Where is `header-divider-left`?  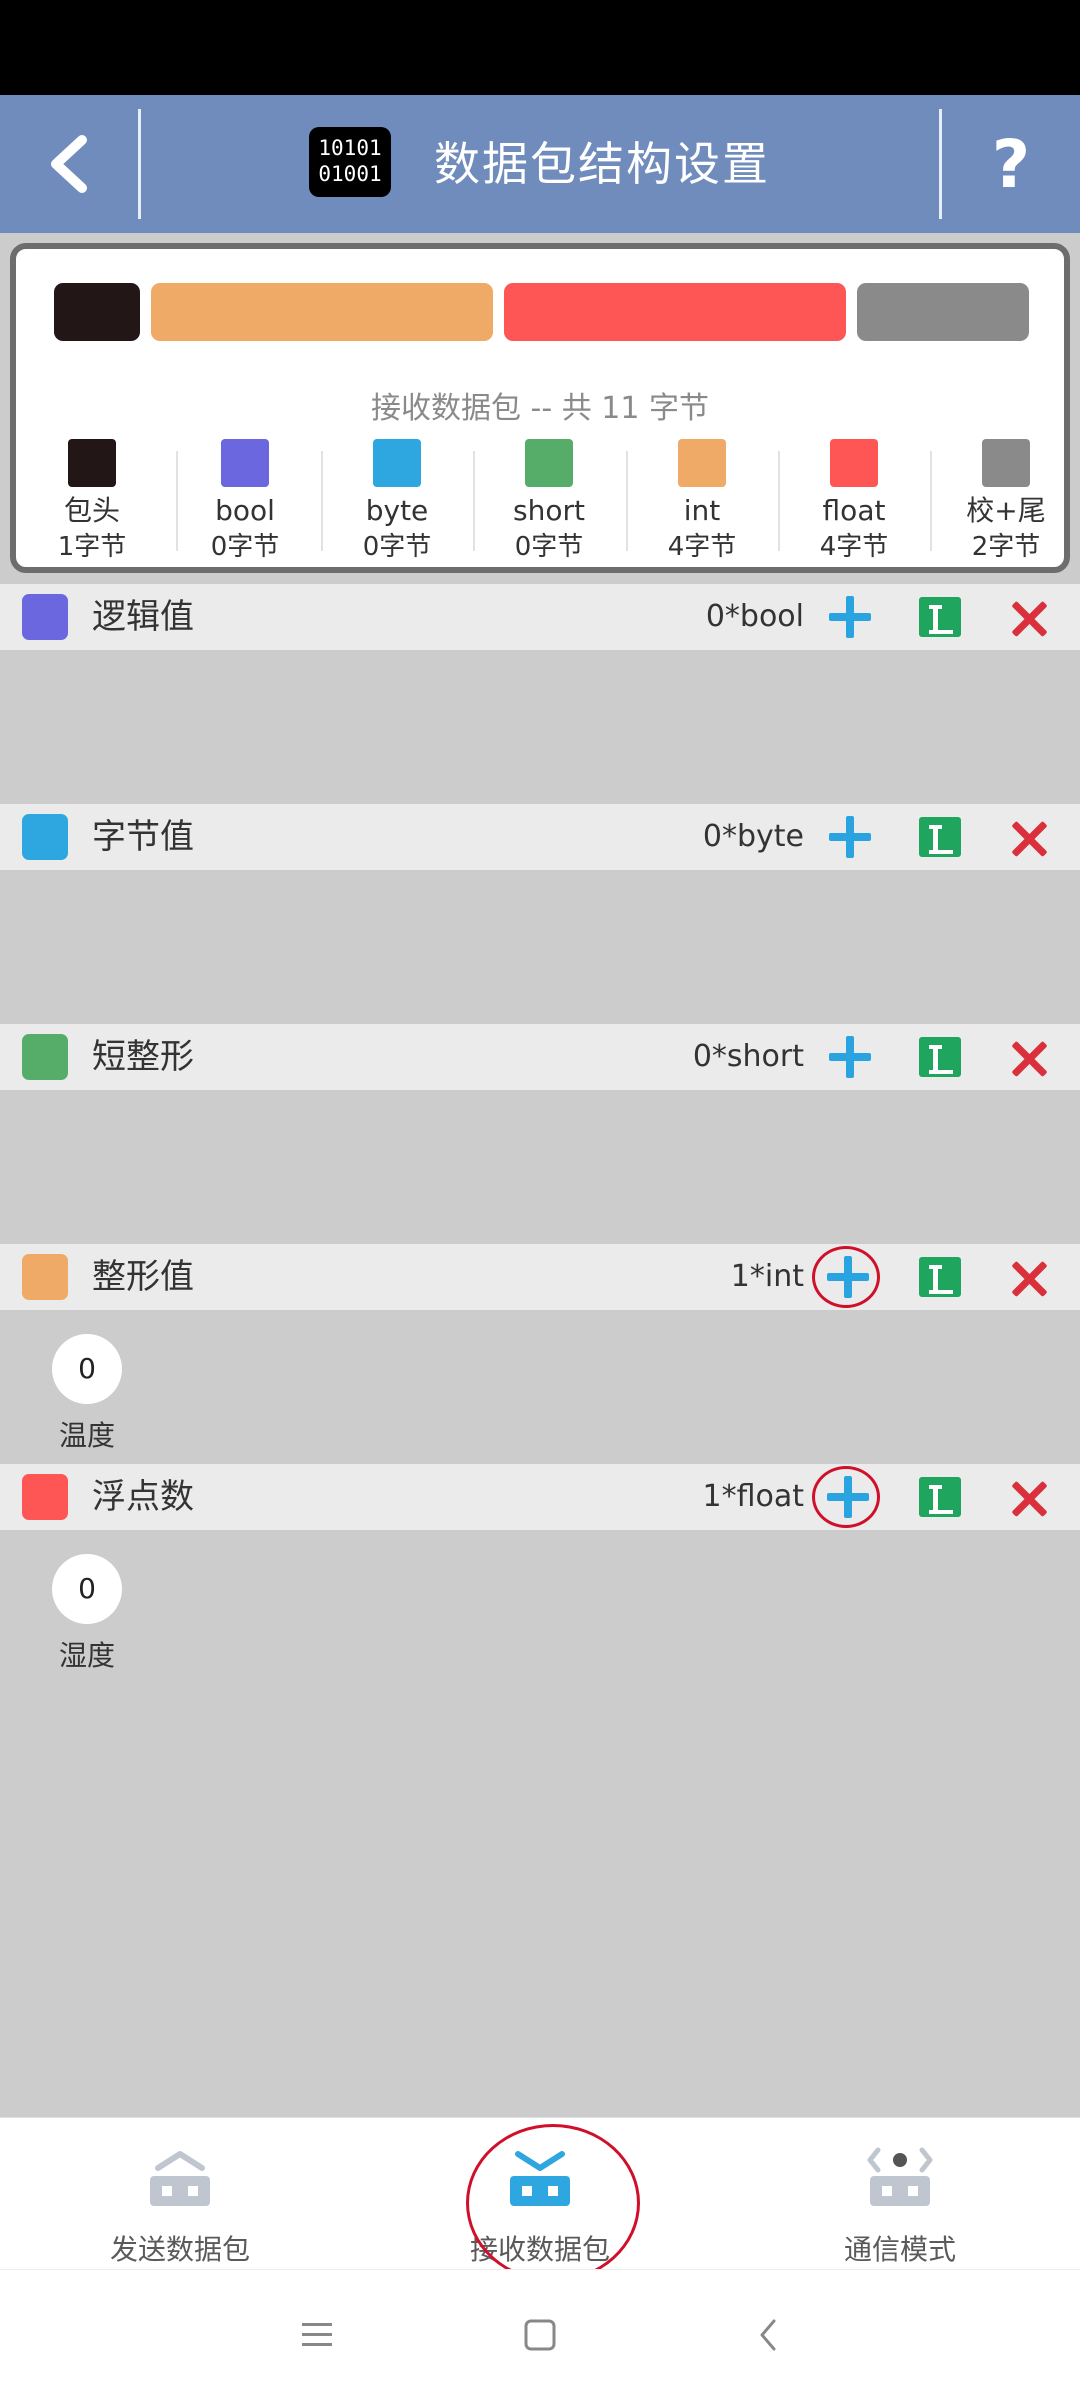
header-divider-left is located at coordinates (139, 164).